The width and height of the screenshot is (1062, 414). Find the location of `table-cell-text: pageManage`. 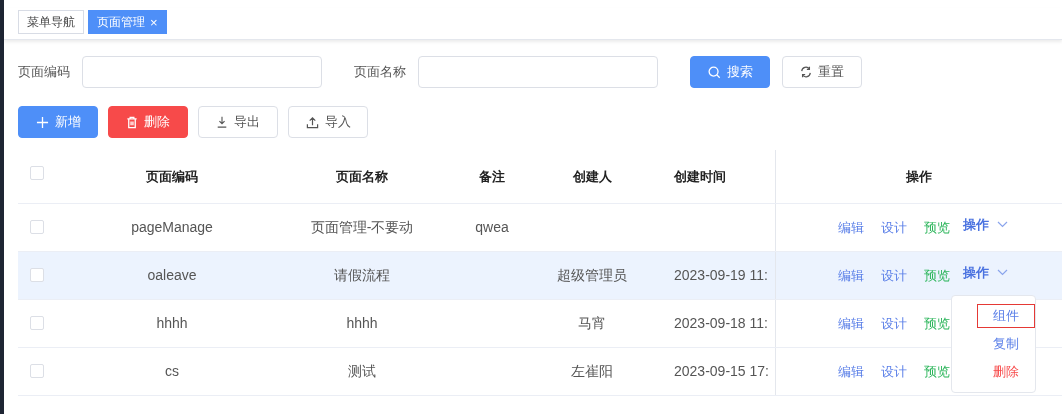

table-cell-text: pageManage is located at coordinates (172, 227).